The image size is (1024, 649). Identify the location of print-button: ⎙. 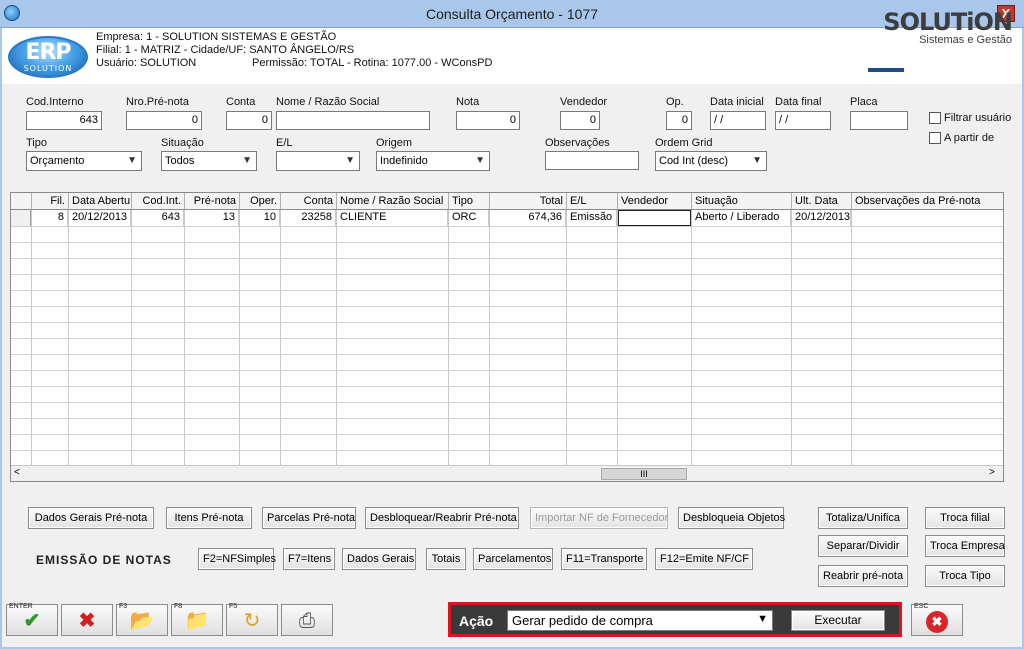
(307, 620).